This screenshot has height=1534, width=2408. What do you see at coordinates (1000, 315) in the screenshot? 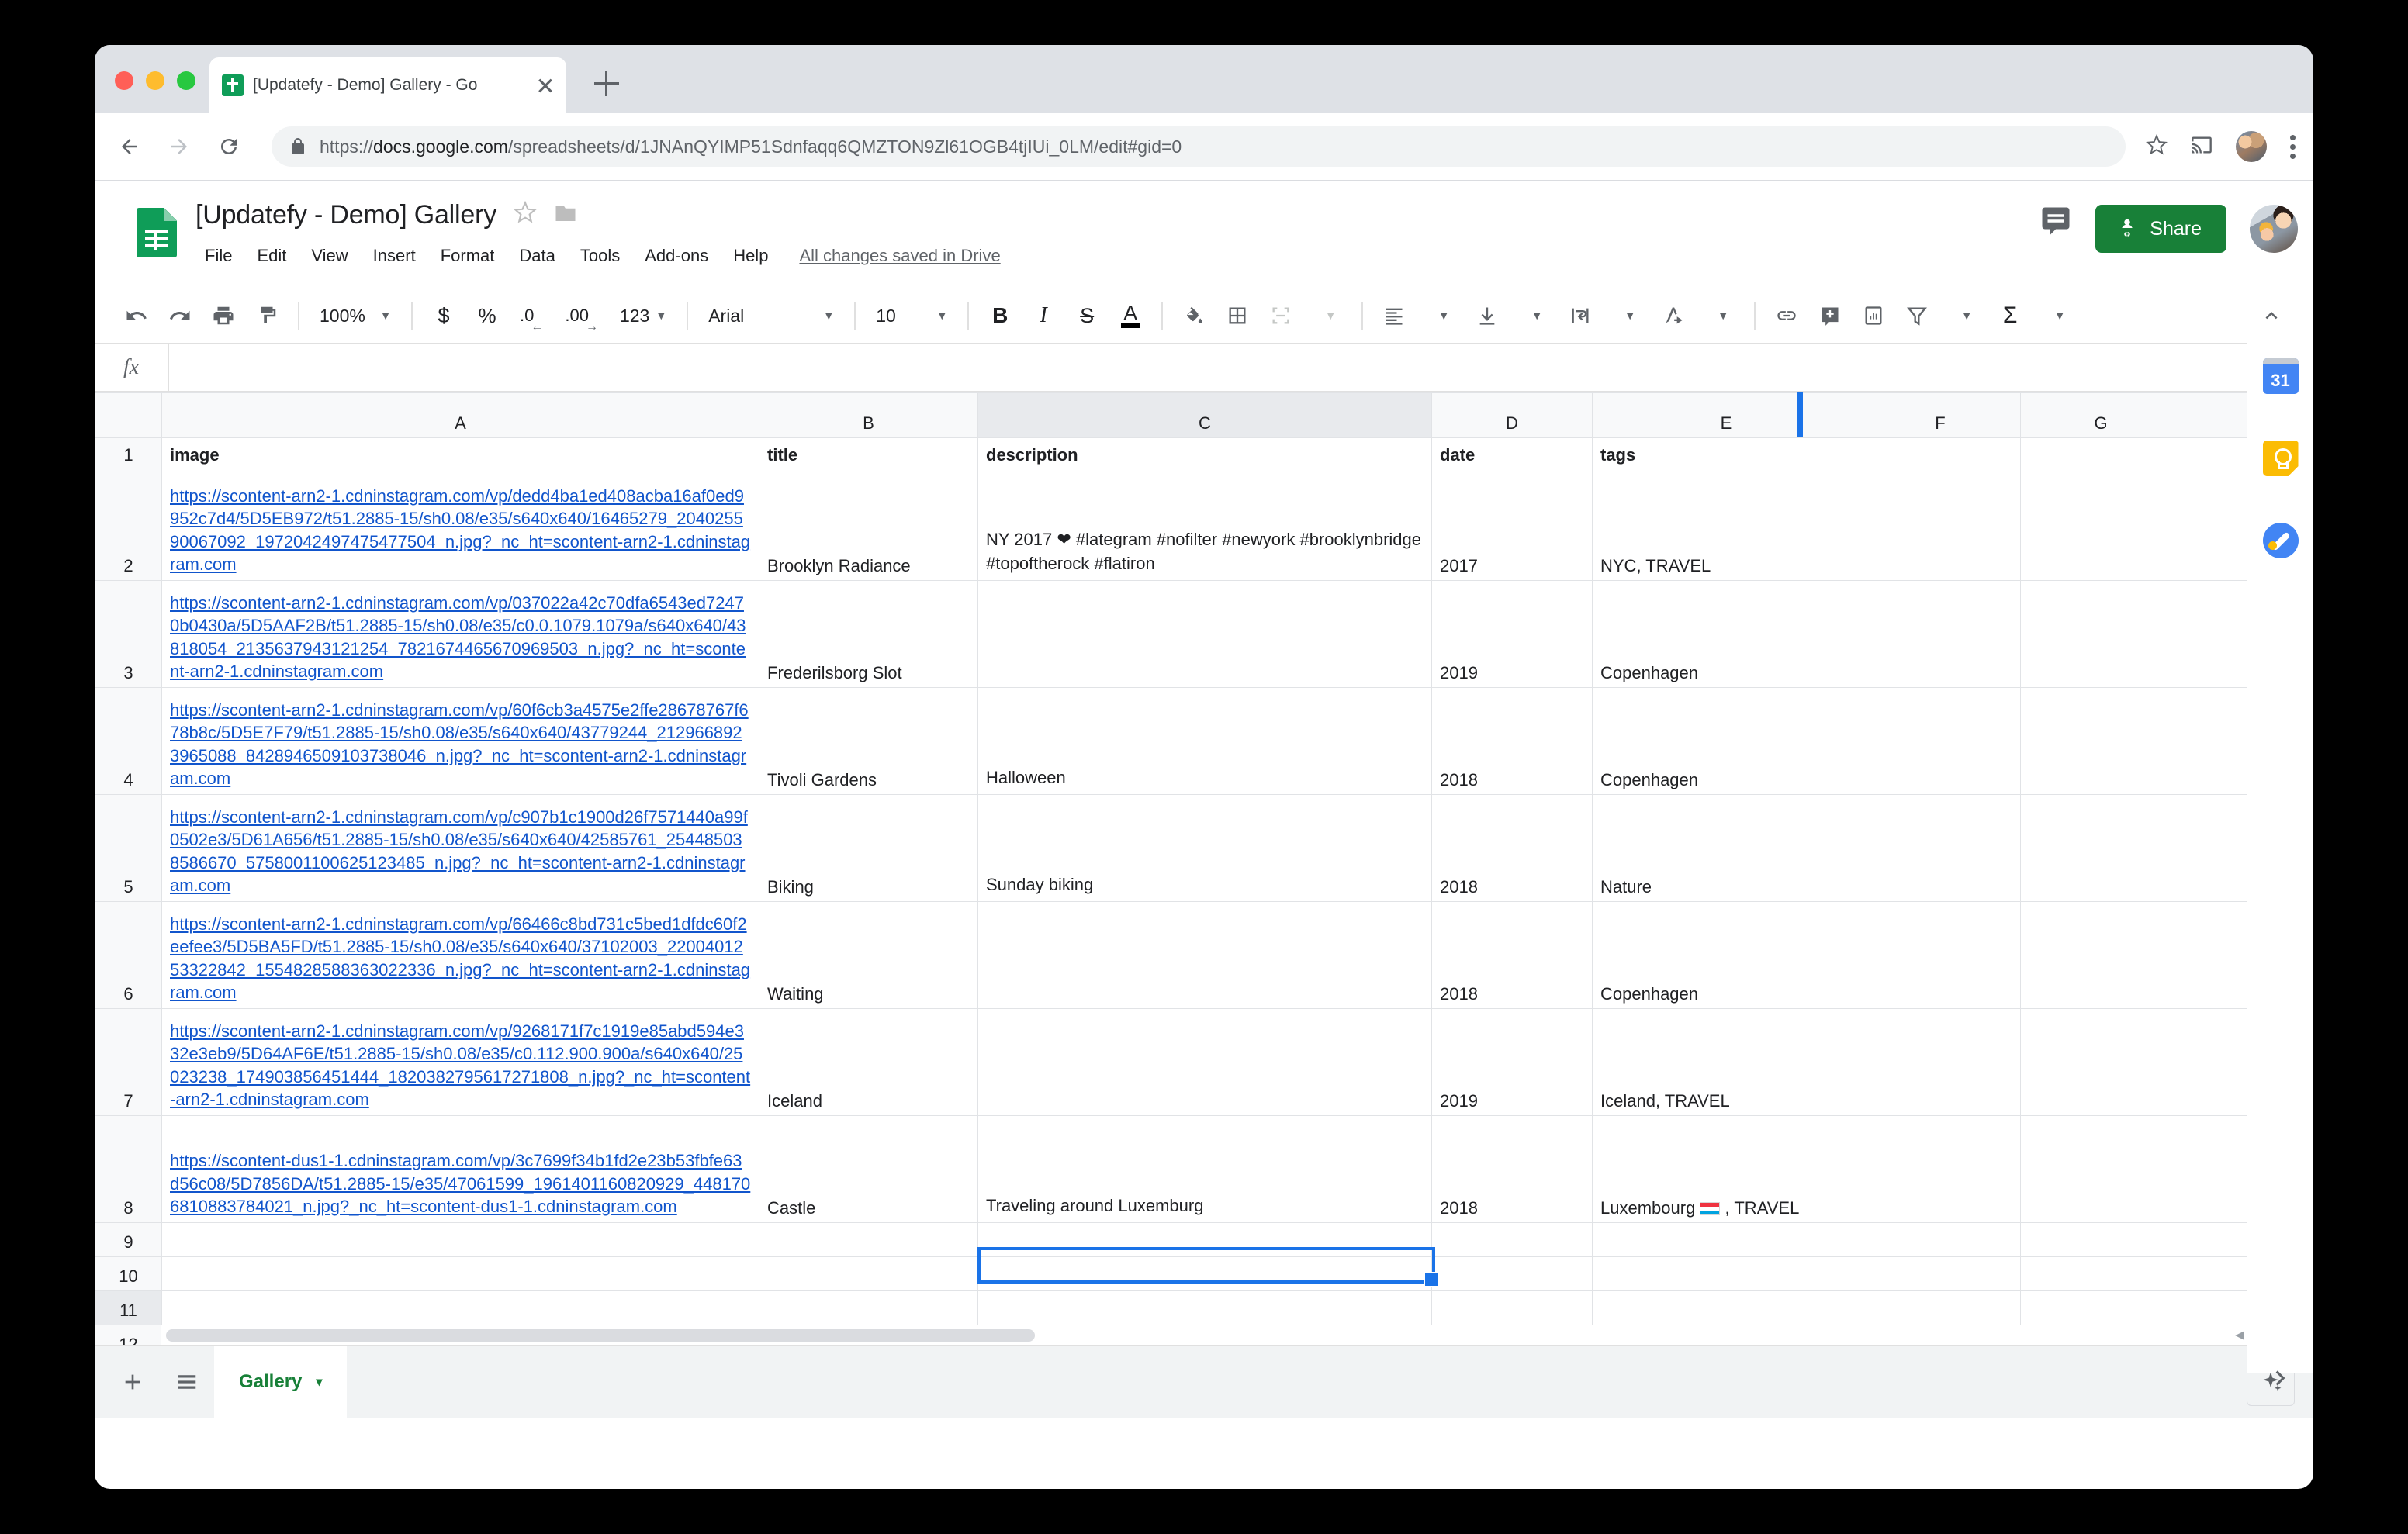
I see `bold-button: B` at bounding box center [1000, 315].